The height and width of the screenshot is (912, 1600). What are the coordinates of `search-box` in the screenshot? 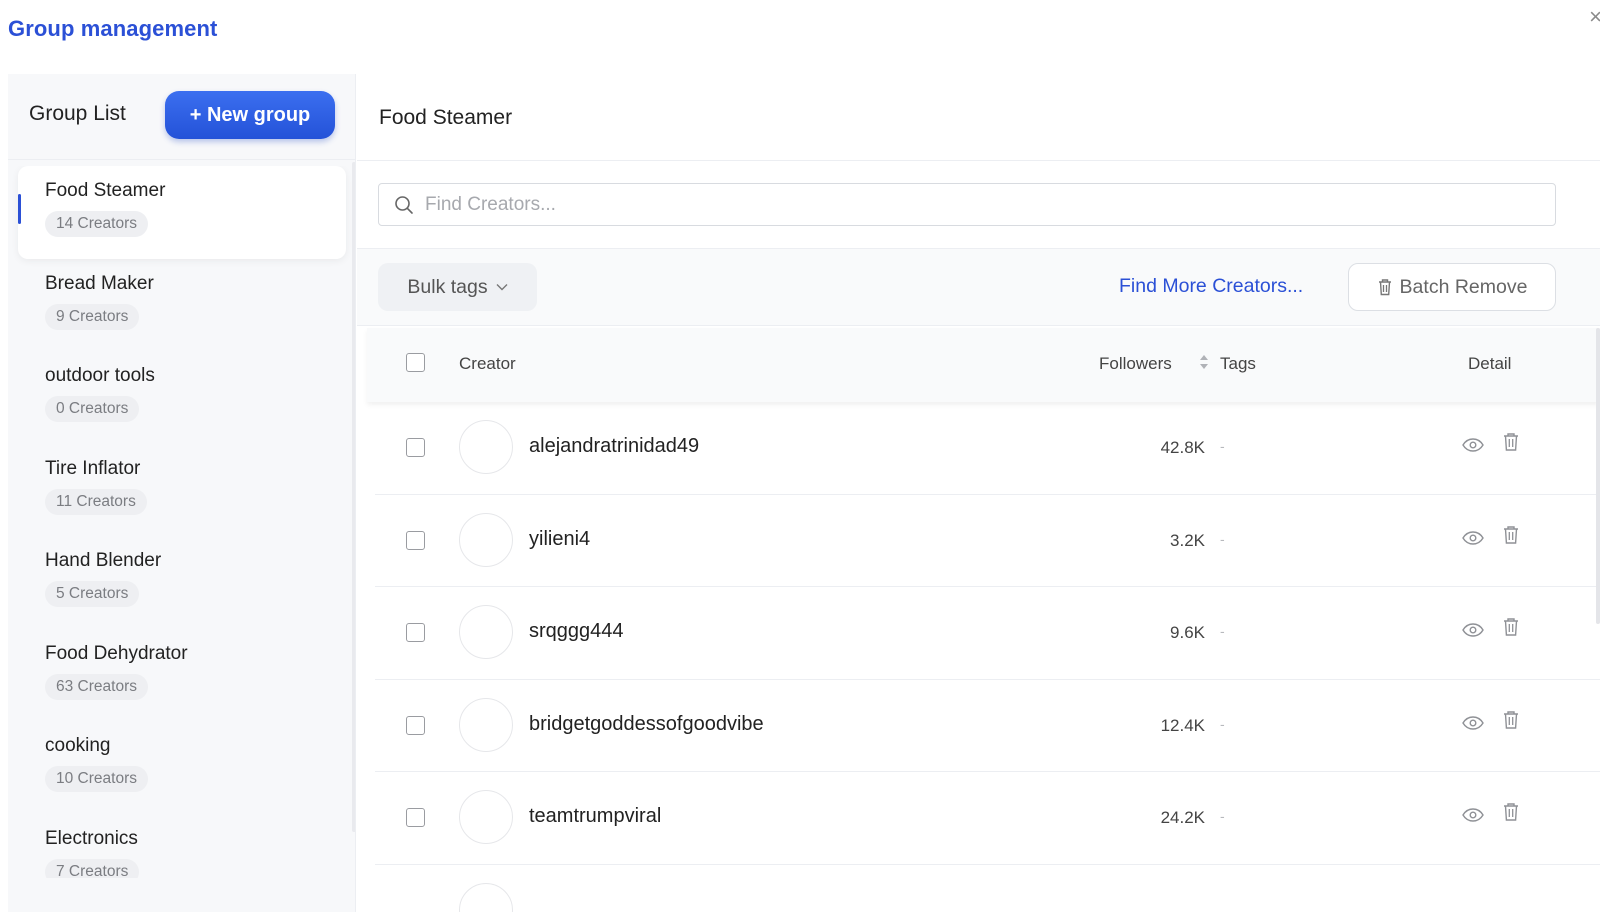 It's located at (967, 204).